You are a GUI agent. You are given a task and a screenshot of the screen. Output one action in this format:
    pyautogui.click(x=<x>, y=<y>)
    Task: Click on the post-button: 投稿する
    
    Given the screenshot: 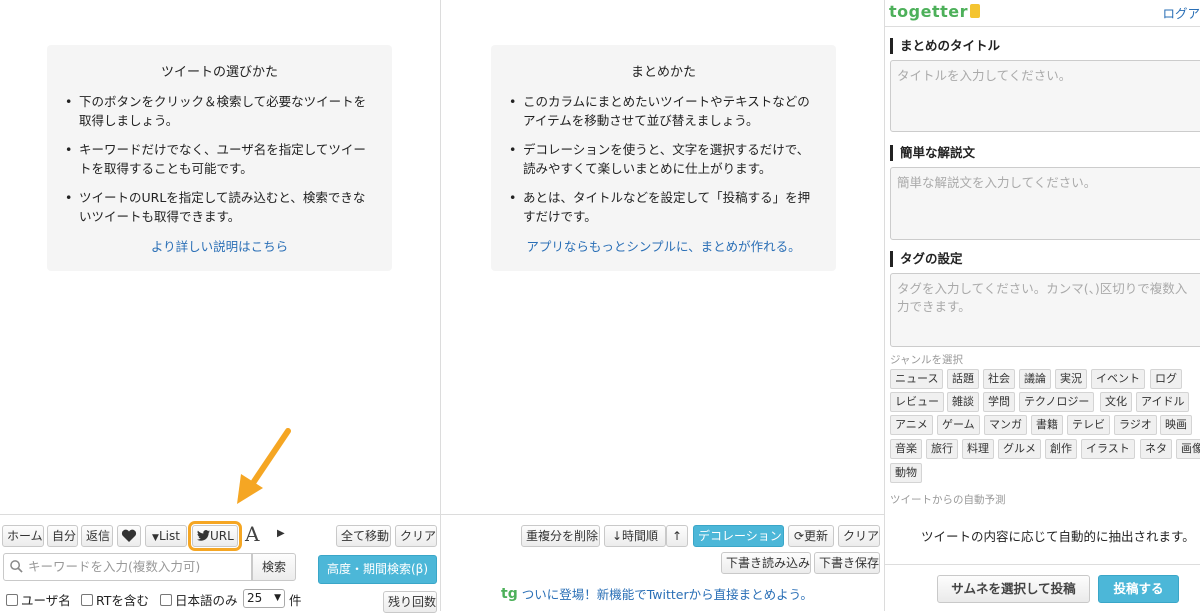 What is the action you would take?
    pyautogui.click(x=1138, y=589)
    